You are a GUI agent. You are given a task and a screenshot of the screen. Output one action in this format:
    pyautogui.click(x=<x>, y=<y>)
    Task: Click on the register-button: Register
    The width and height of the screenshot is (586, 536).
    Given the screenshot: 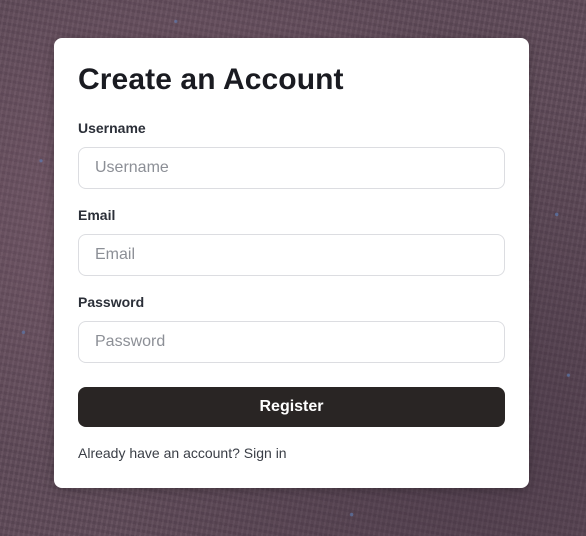 What is the action you would take?
    pyautogui.click(x=291, y=407)
    